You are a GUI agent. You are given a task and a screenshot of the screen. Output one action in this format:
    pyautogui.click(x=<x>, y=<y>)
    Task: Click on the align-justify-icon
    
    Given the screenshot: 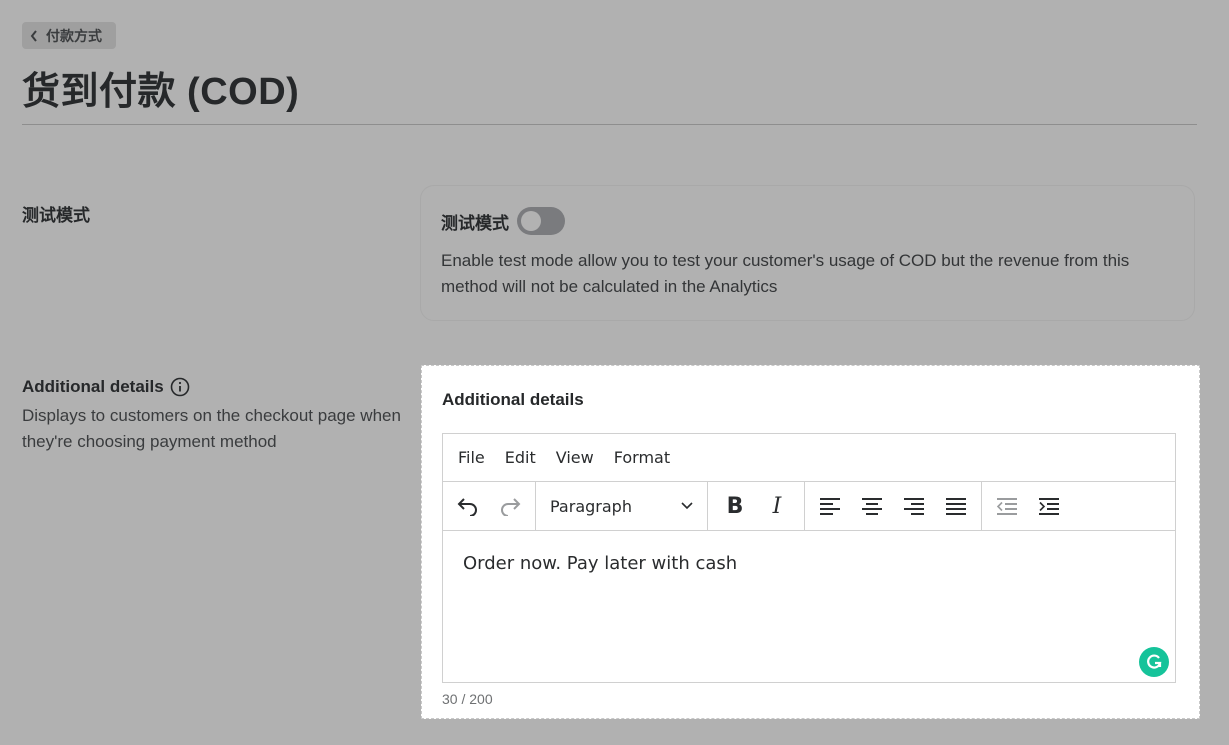 What is the action you would take?
    pyautogui.click(x=956, y=506)
    